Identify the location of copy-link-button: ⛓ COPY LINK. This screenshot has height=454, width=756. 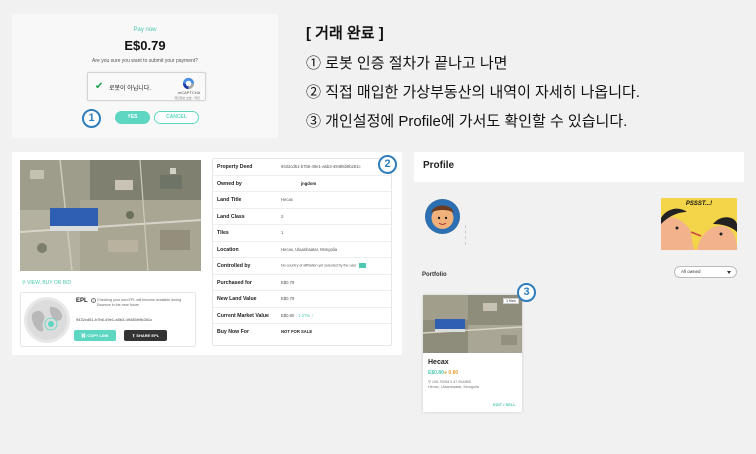
(95, 335).